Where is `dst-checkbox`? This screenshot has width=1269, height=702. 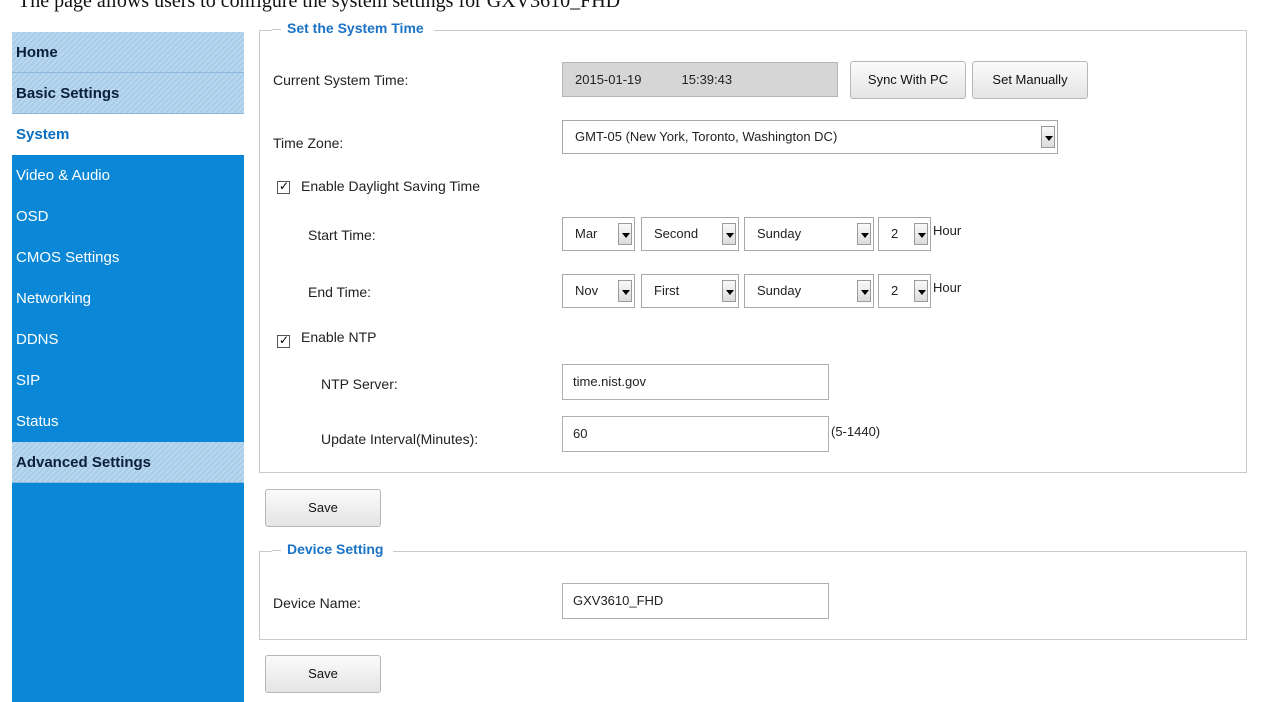 dst-checkbox is located at coordinates (283, 186).